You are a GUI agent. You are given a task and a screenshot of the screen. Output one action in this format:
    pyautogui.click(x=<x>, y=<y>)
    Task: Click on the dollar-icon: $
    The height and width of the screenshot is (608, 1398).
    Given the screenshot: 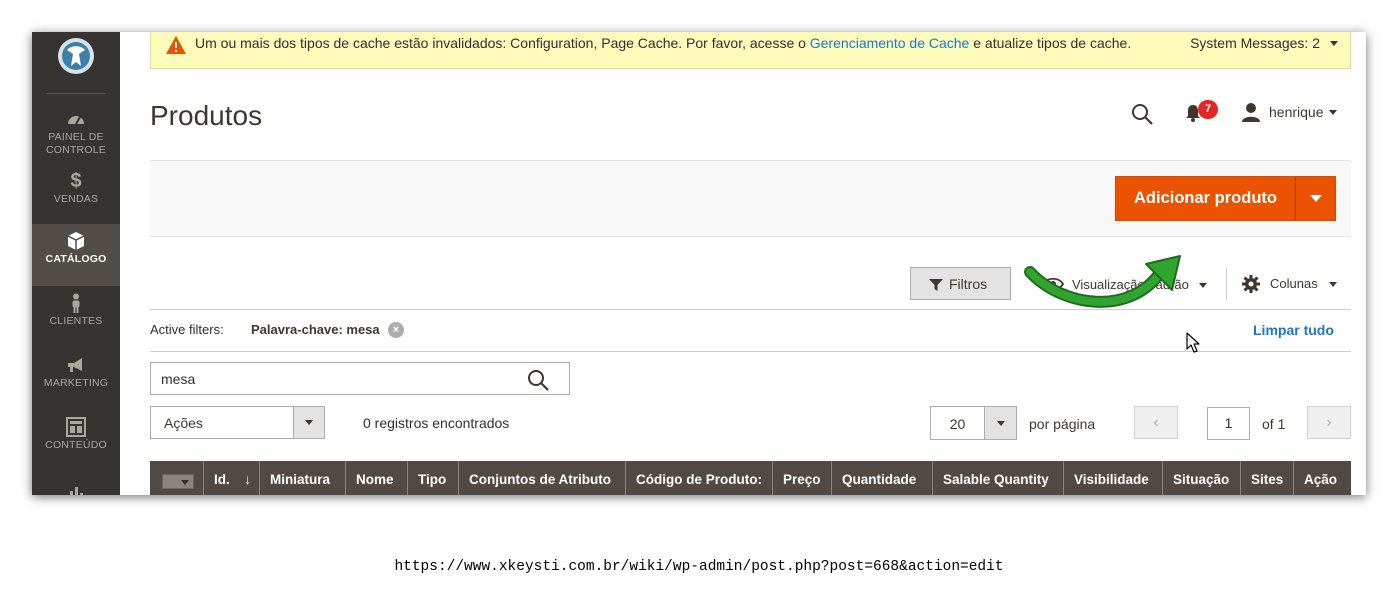 What is the action you would take?
    pyautogui.click(x=76, y=181)
    